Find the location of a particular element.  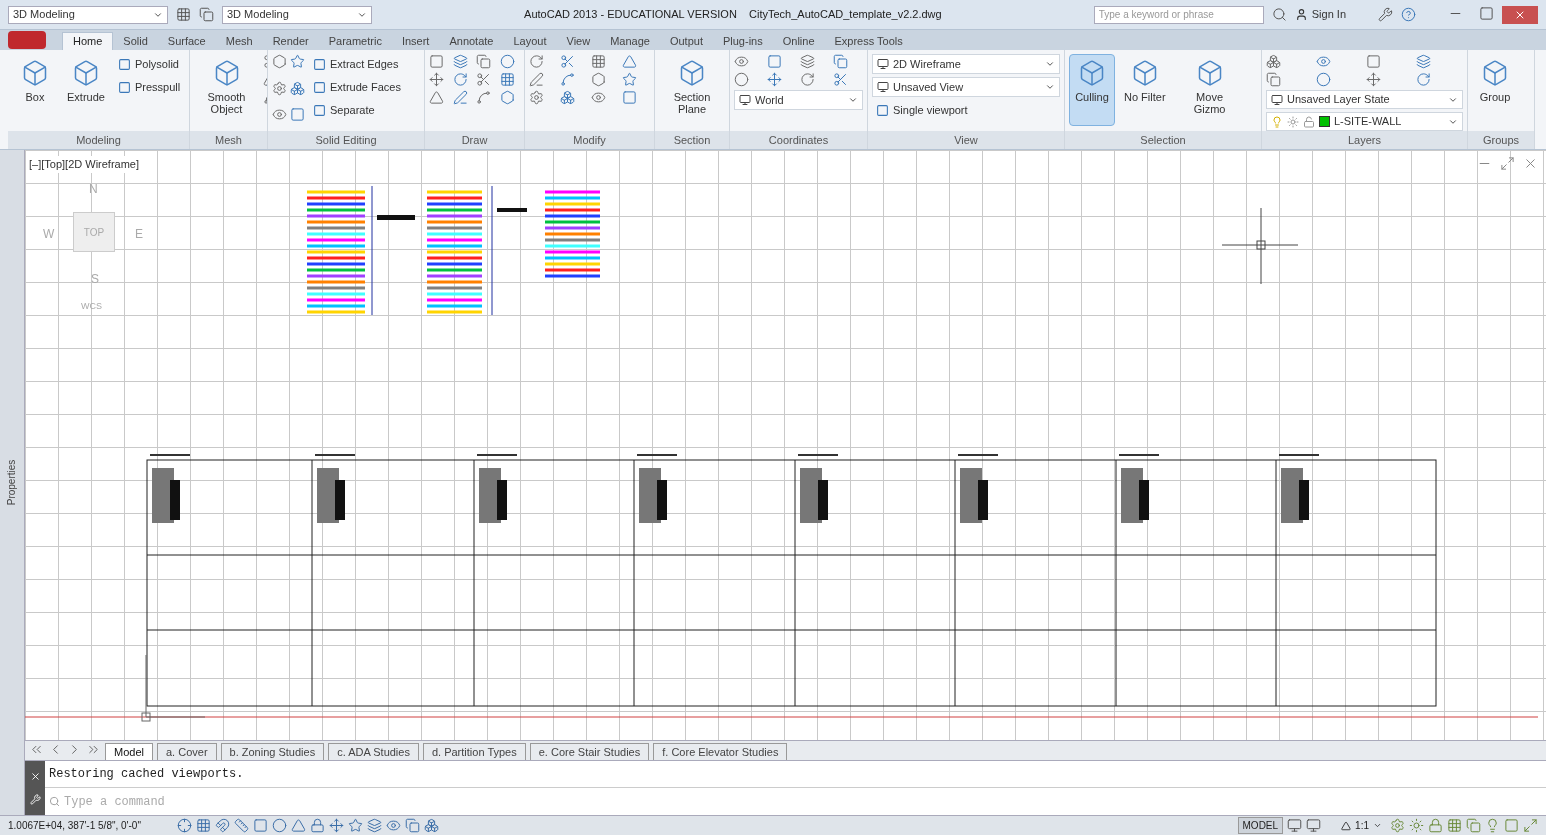

sheet-tab: b. Zoning Studies is located at coordinates (272, 751).